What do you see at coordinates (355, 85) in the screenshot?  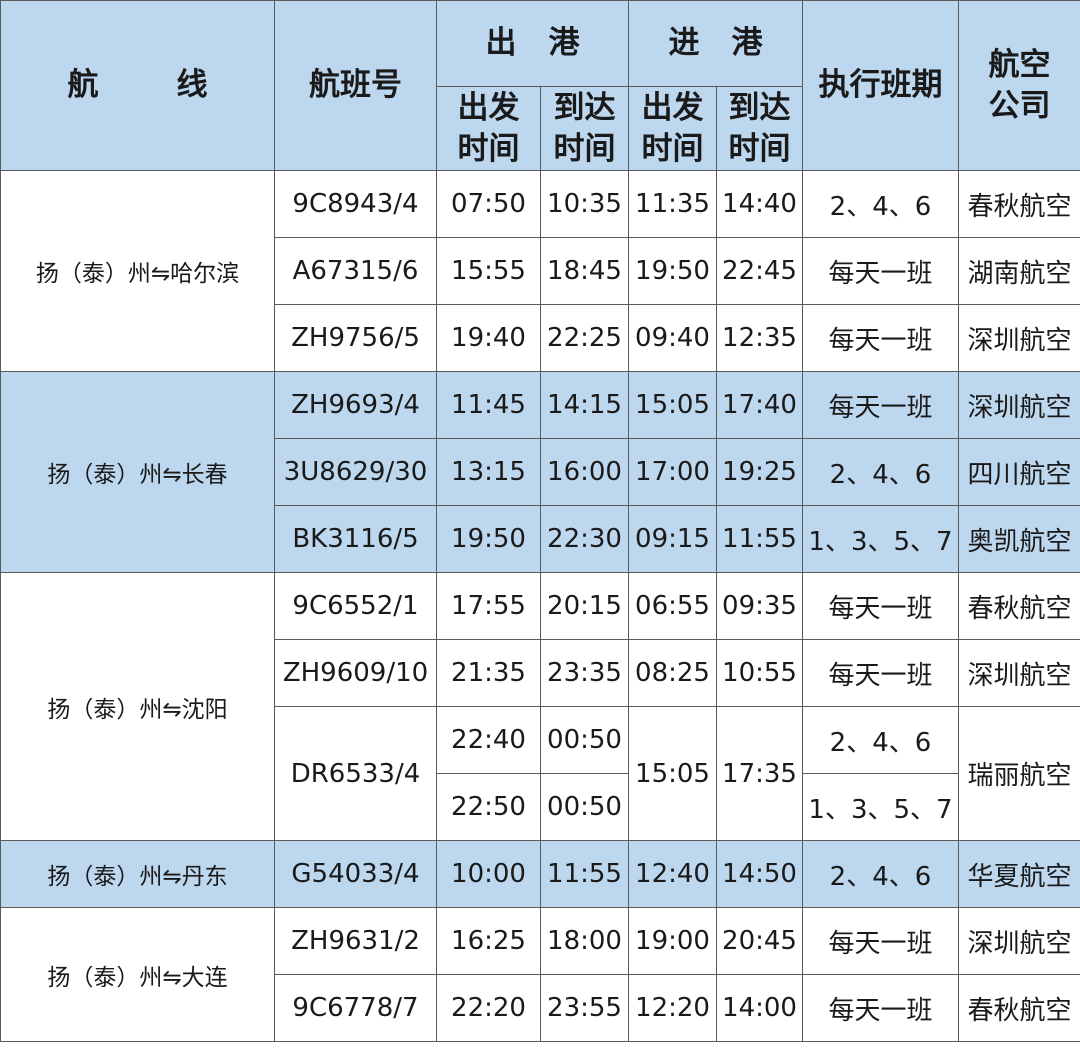 I see `flight-no-header: 航班号` at bounding box center [355, 85].